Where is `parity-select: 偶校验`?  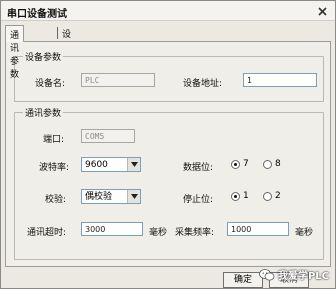 parity-select: 偶校验 is located at coordinates (111, 196).